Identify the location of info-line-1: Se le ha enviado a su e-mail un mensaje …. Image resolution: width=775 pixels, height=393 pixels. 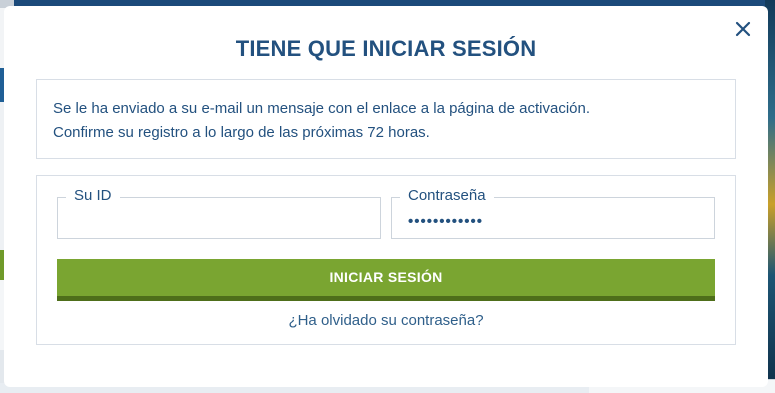
(322, 108).